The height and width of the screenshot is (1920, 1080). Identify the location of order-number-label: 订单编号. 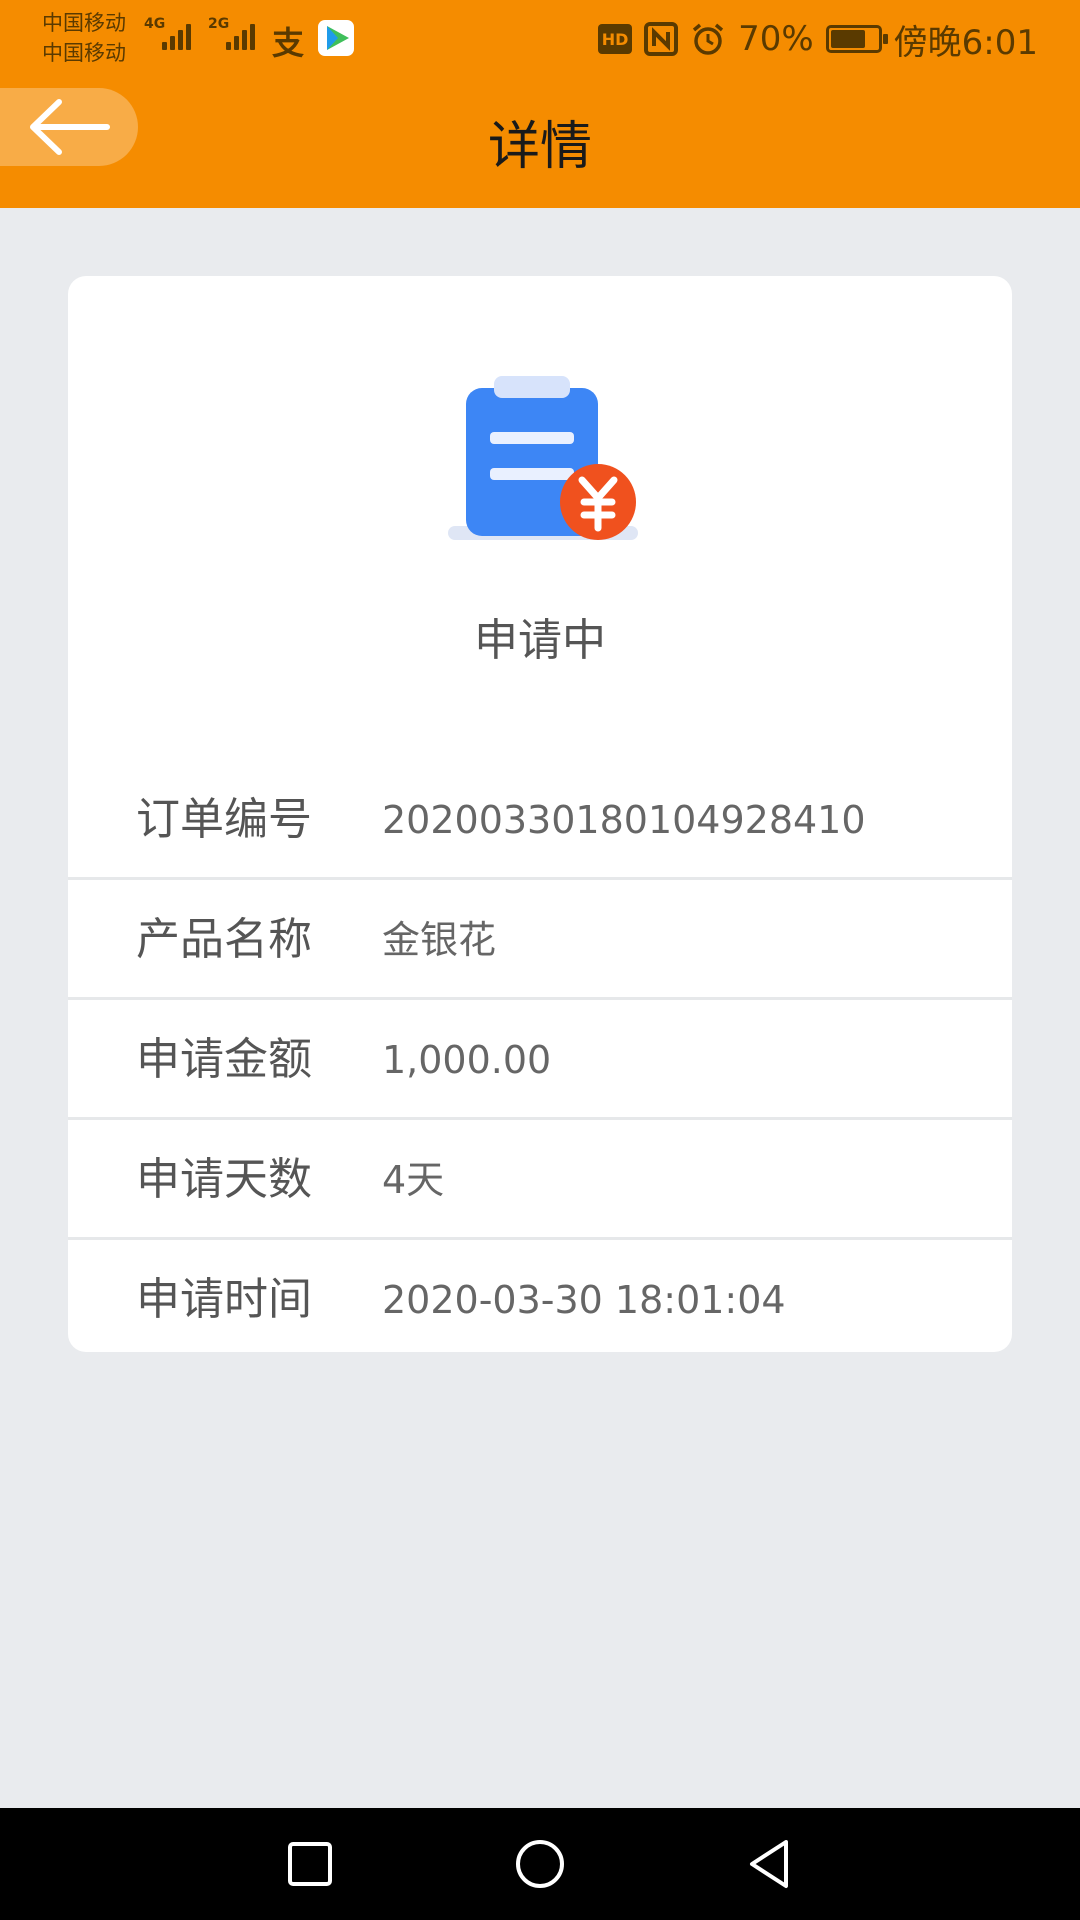
(224, 819).